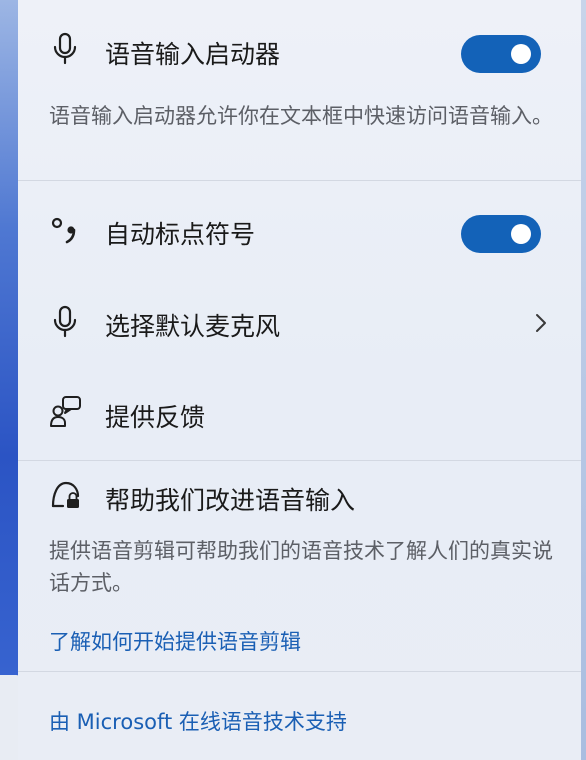  I want to click on footer-row: 由 Microsoft 在线语音技术支持, so click(299, 716).